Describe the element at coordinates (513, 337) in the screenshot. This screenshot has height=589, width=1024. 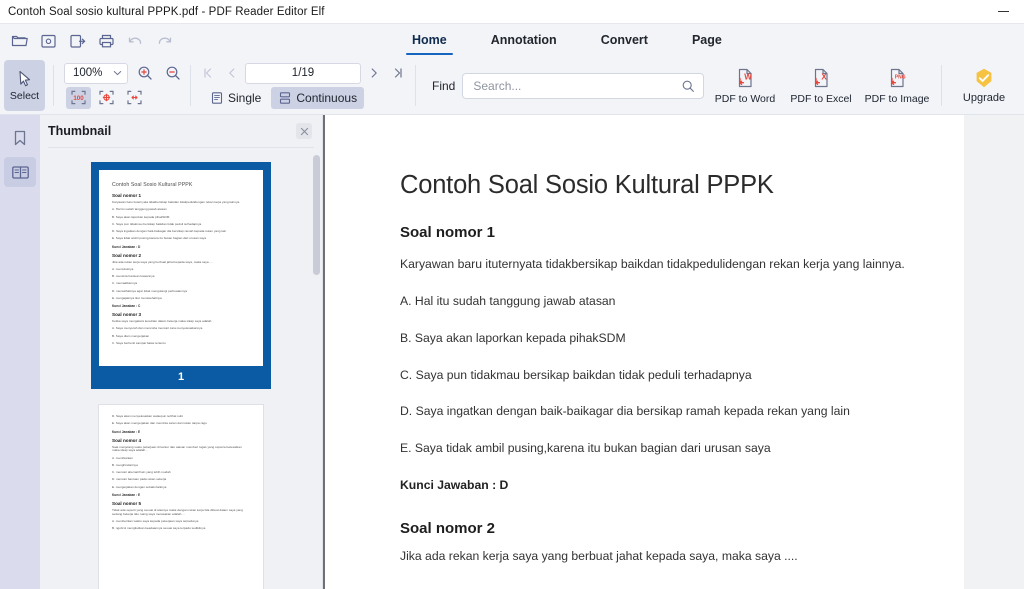
I see `option-b-1: B. Saya akan laporkan kepada pihakSDM` at that location.